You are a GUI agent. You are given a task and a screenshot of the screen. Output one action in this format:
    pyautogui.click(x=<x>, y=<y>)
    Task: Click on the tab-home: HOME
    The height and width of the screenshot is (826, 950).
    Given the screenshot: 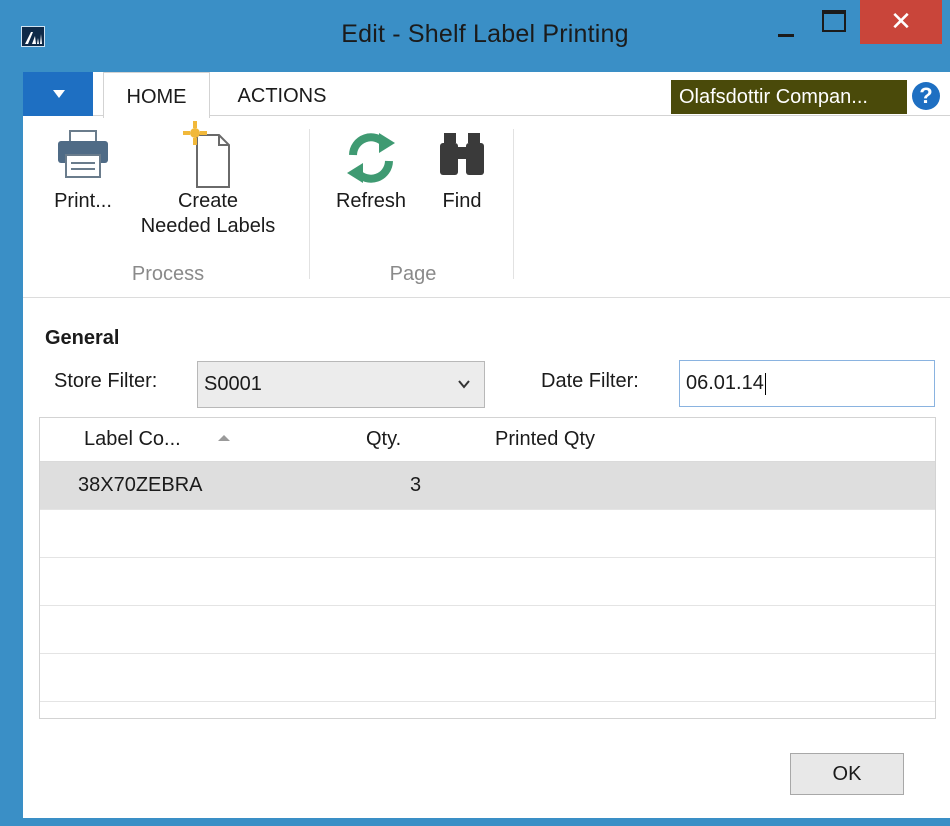 What is the action you would take?
    pyautogui.click(x=156, y=95)
    